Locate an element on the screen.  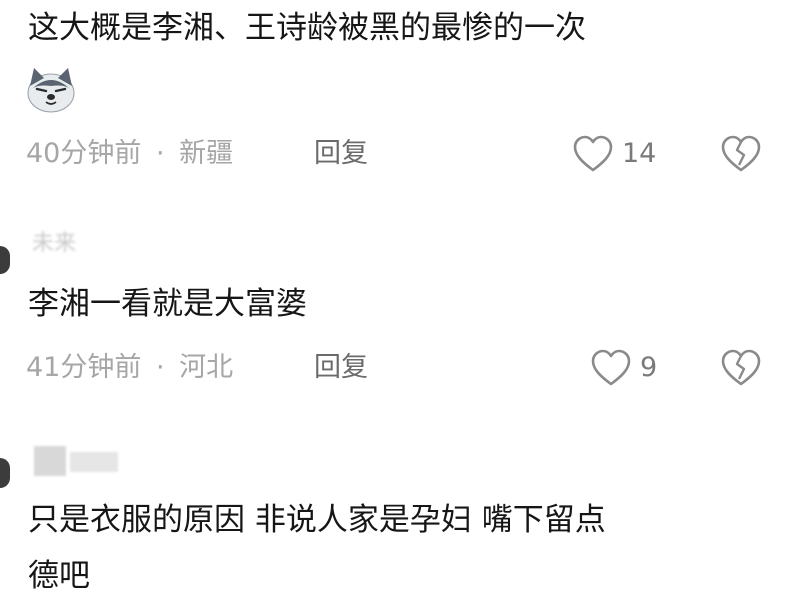
comment-meta: 40分钟前 · 新疆 is located at coordinates (129, 154).